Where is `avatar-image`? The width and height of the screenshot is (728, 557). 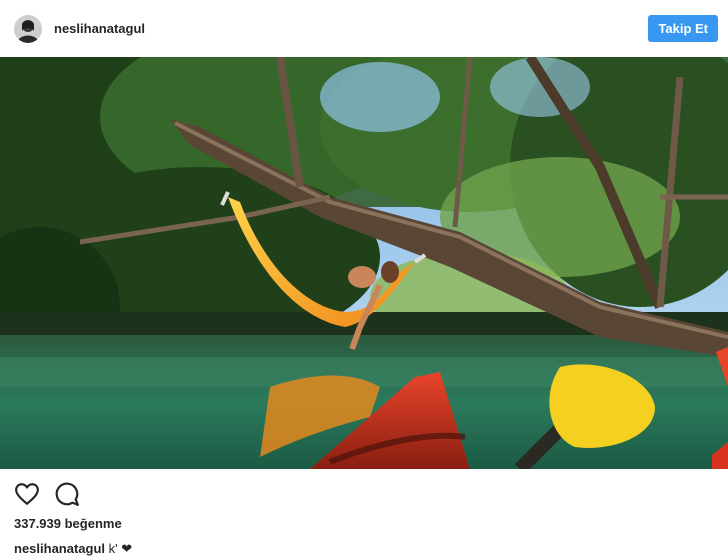
avatar-image is located at coordinates (28, 28).